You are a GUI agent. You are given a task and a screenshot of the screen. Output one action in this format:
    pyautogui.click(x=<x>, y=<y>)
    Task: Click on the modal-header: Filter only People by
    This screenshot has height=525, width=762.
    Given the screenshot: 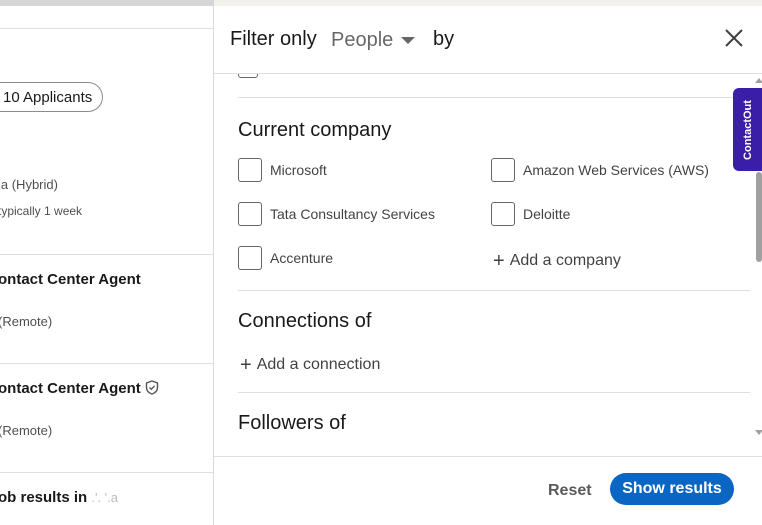 What is the action you would take?
    pyautogui.click(x=488, y=40)
    